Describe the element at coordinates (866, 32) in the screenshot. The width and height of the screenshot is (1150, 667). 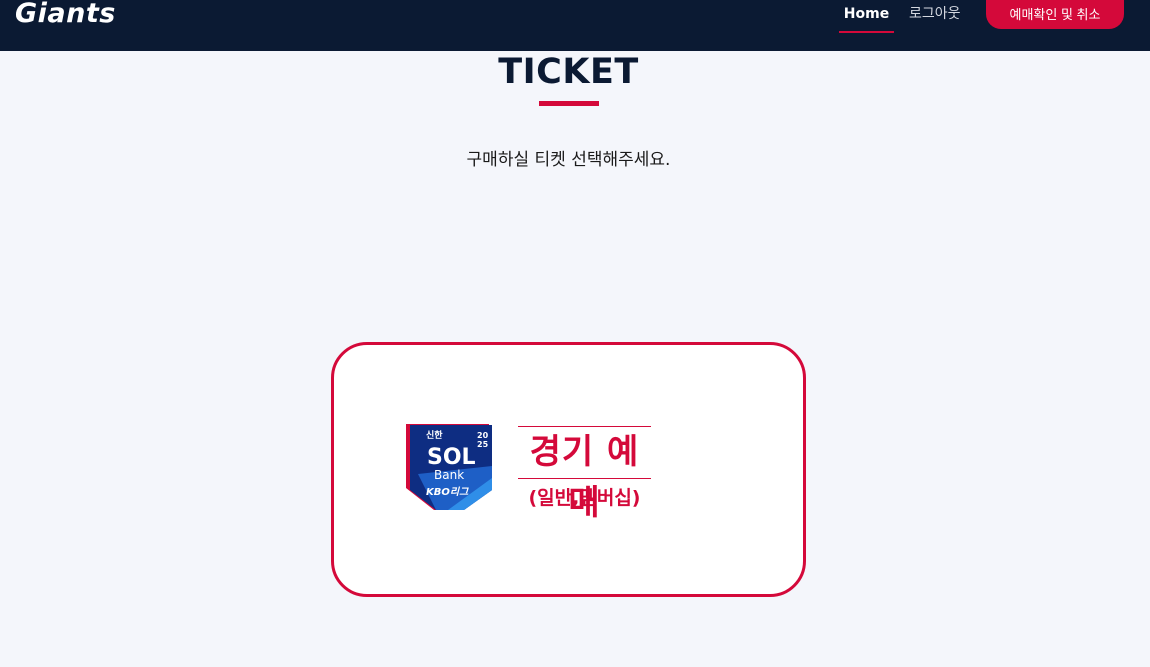
I see `nav-active-indicator` at that location.